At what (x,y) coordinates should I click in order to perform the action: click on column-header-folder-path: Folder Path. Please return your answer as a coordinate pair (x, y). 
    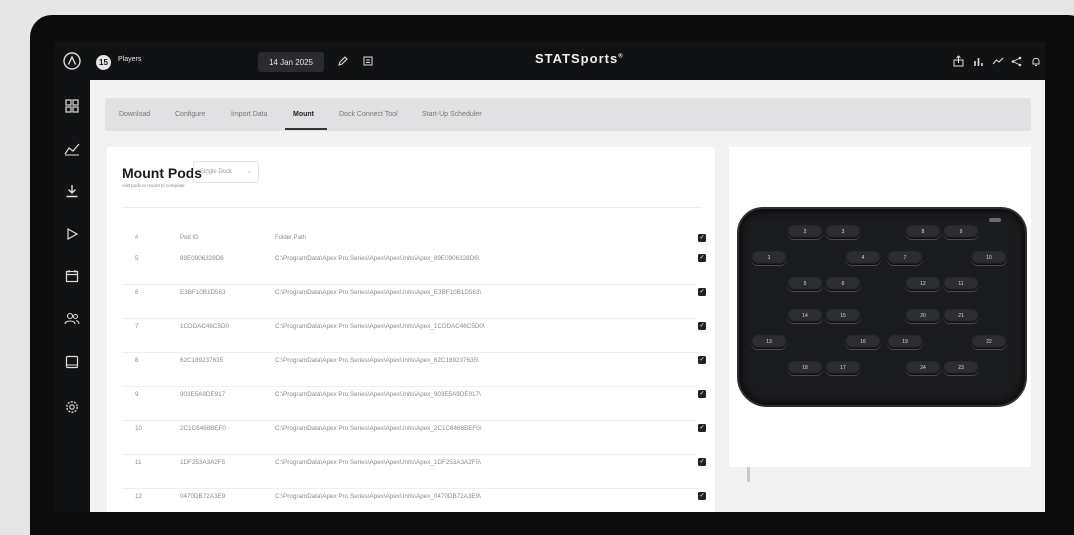
    Looking at the image, I should click on (291, 238).